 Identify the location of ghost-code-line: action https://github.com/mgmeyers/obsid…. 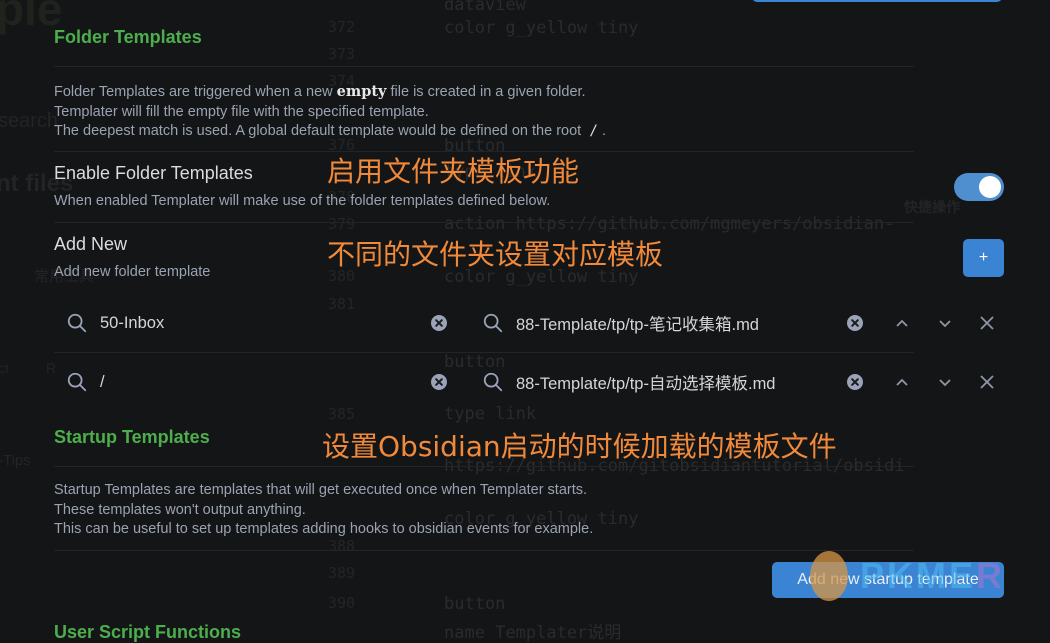
(669, 224).